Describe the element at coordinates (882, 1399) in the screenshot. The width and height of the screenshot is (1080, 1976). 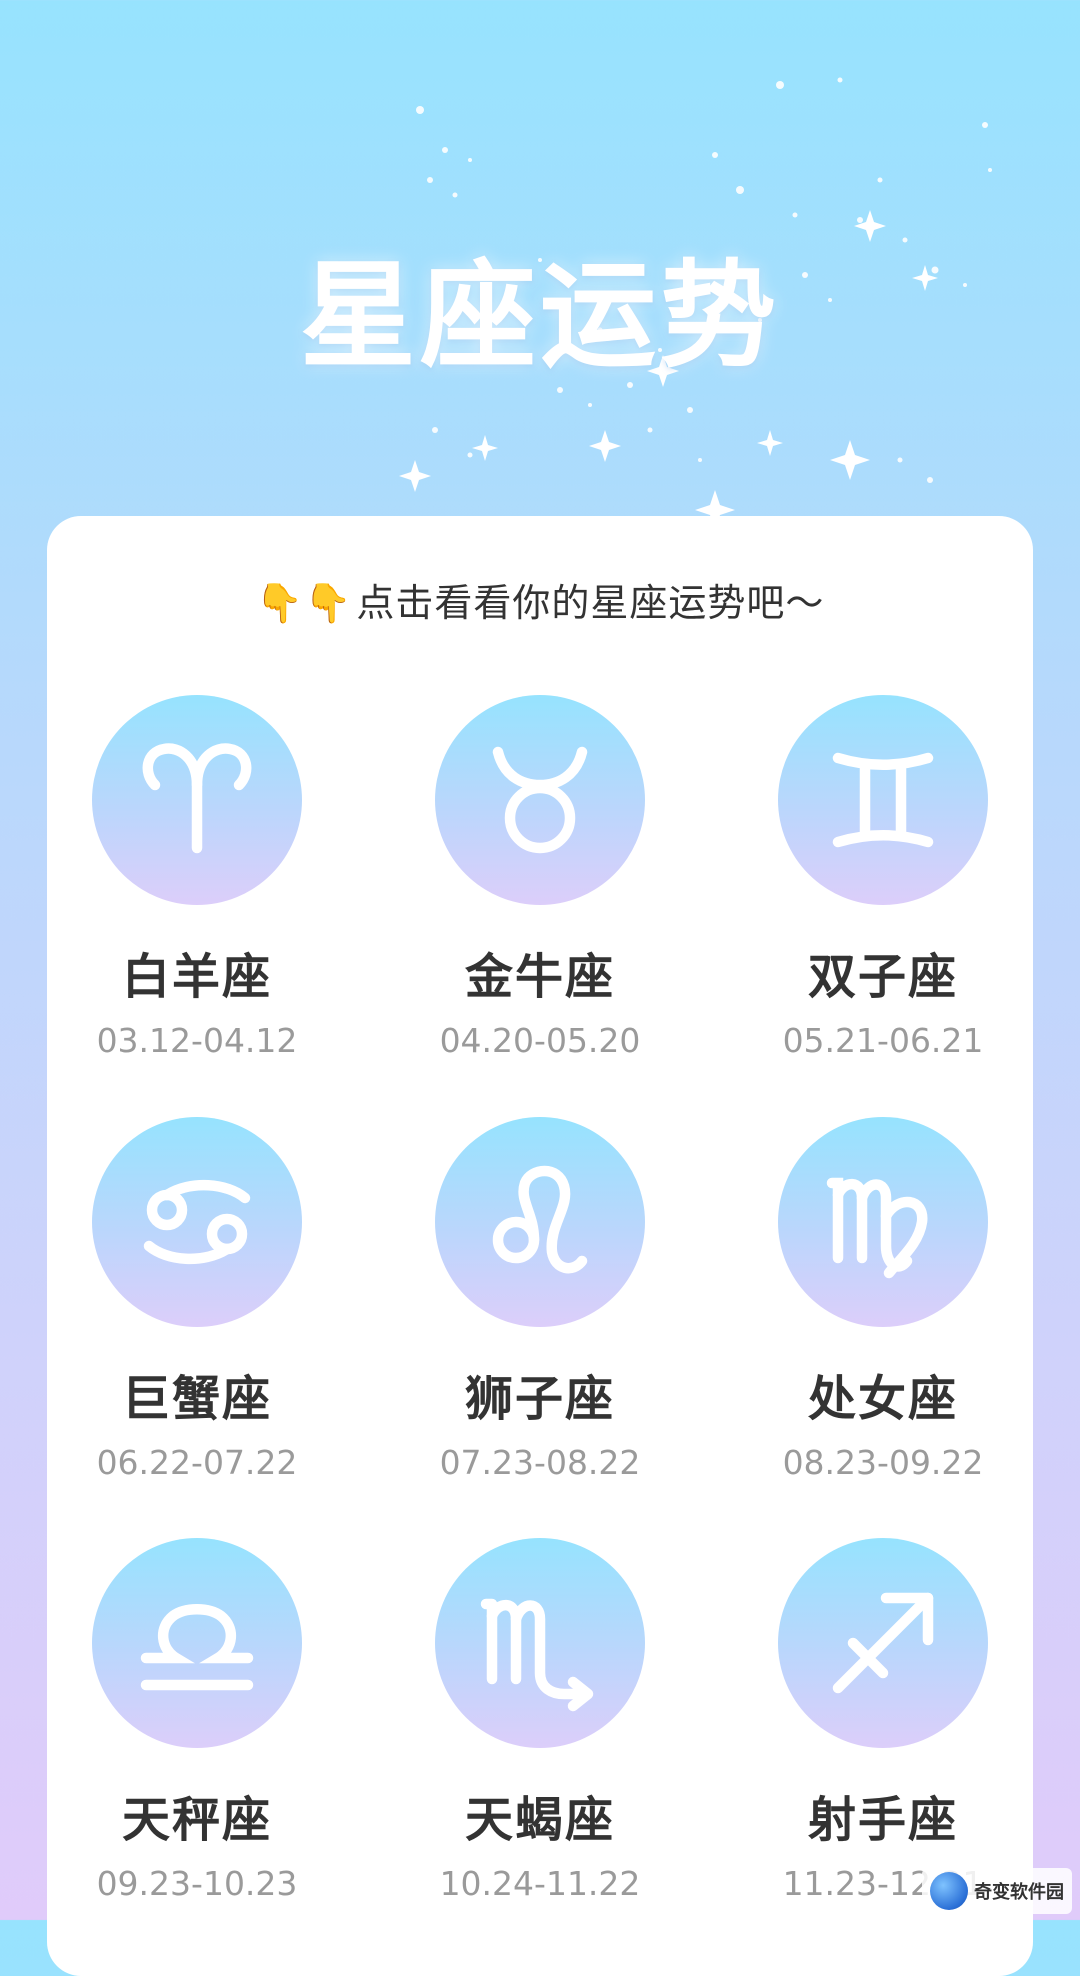
I see `sign-name: 处女座` at that location.